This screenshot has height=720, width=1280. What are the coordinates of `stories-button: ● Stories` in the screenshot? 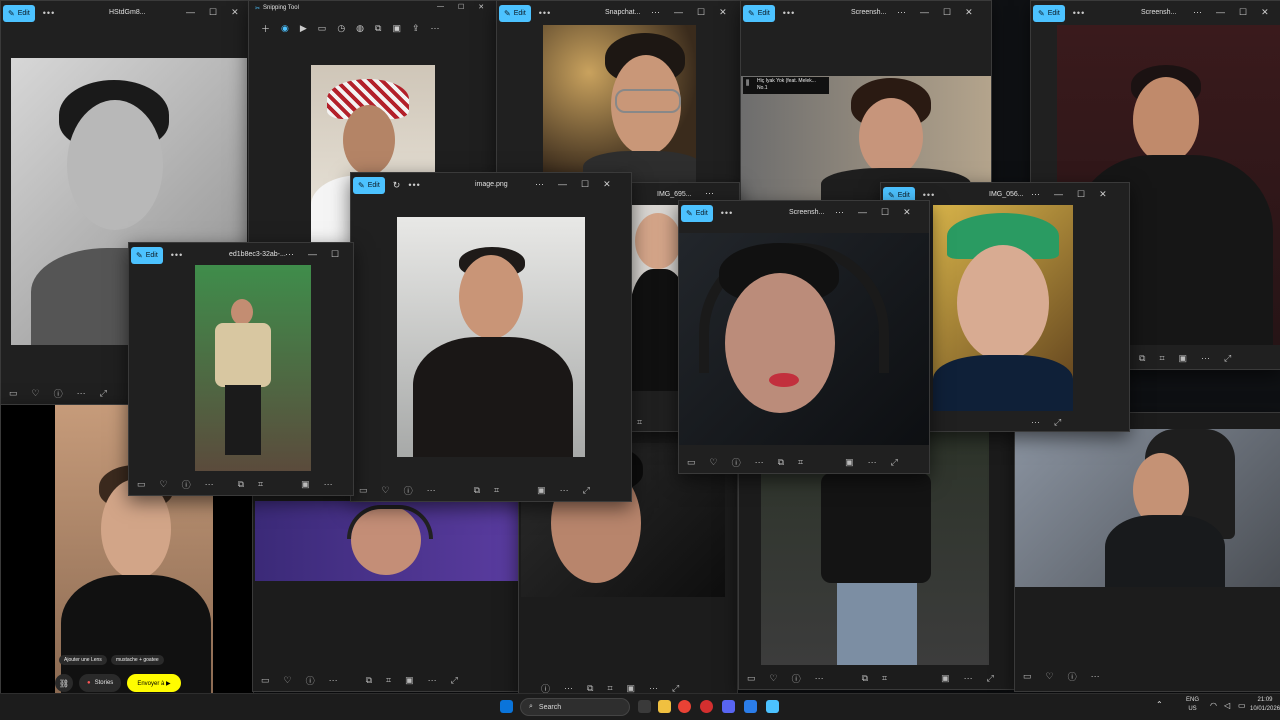 It's located at (100, 683).